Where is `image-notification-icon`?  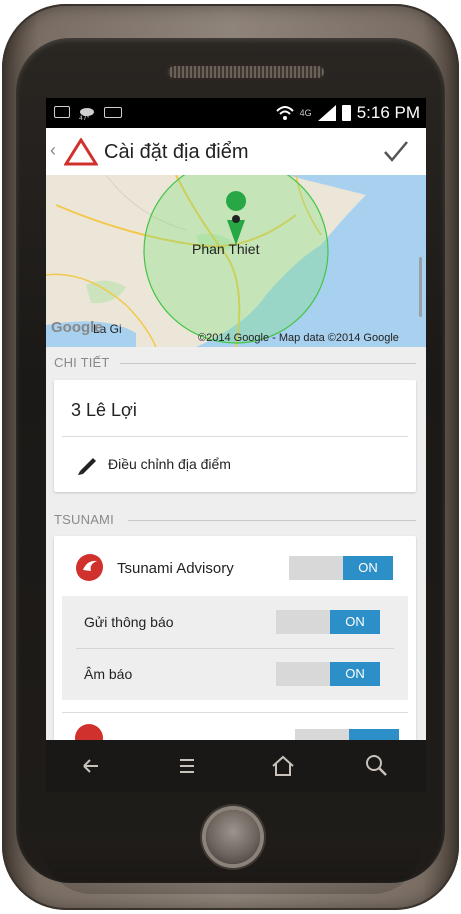 image-notification-icon is located at coordinates (62, 112).